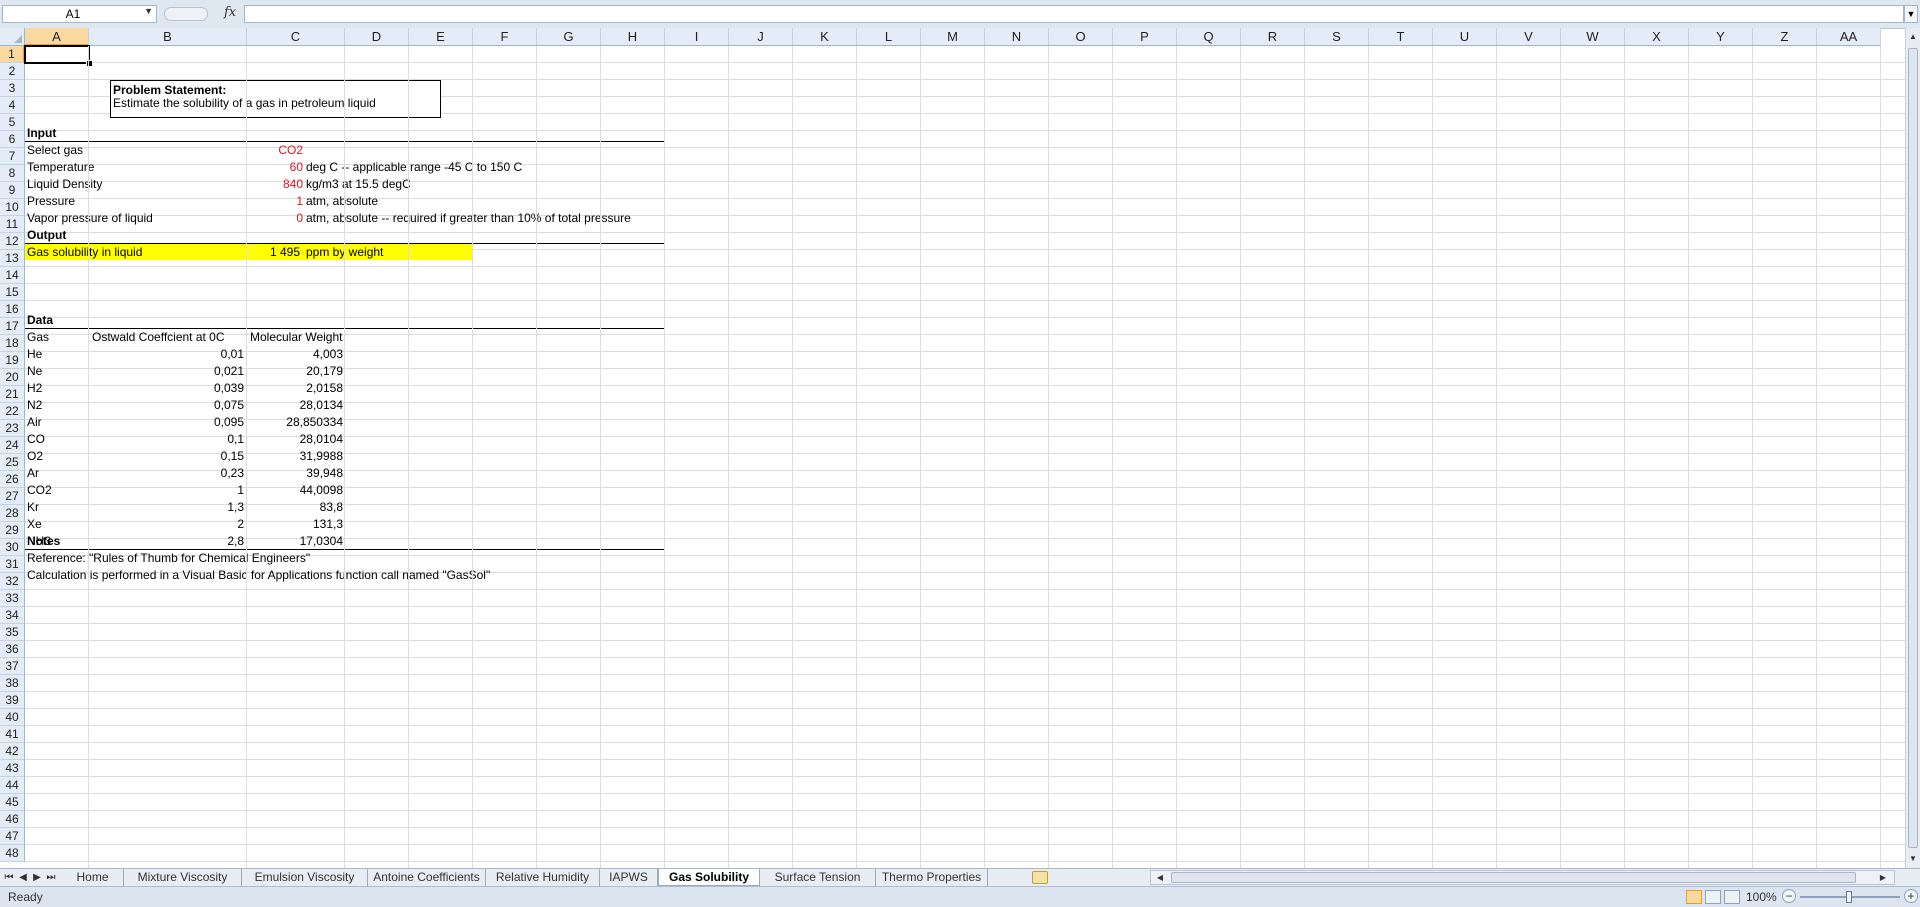 The image size is (1920, 907). I want to click on input-value-density: 840, so click(271, 184).